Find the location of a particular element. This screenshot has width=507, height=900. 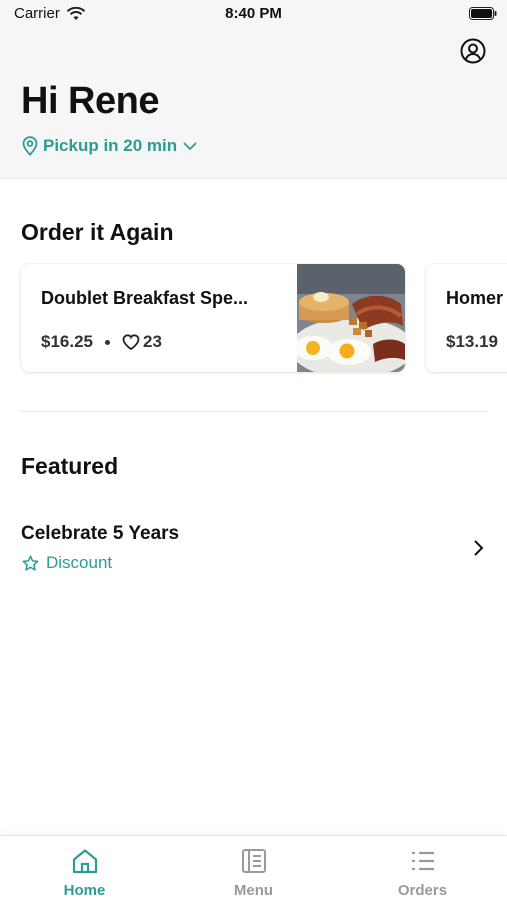

order-card-meta: $13.19 is located at coordinates (472, 342).